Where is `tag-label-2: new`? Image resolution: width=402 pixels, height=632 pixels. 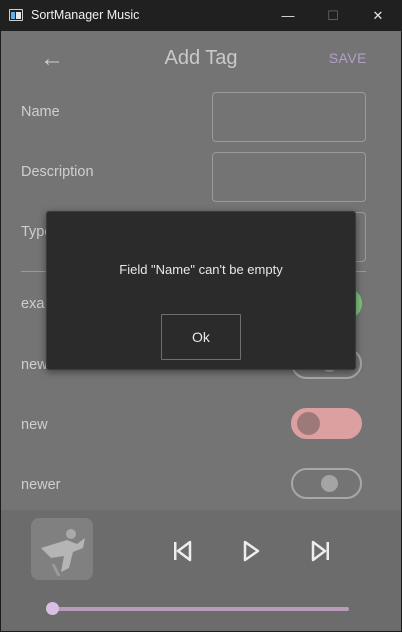 tag-label-2: new is located at coordinates (34, 365).